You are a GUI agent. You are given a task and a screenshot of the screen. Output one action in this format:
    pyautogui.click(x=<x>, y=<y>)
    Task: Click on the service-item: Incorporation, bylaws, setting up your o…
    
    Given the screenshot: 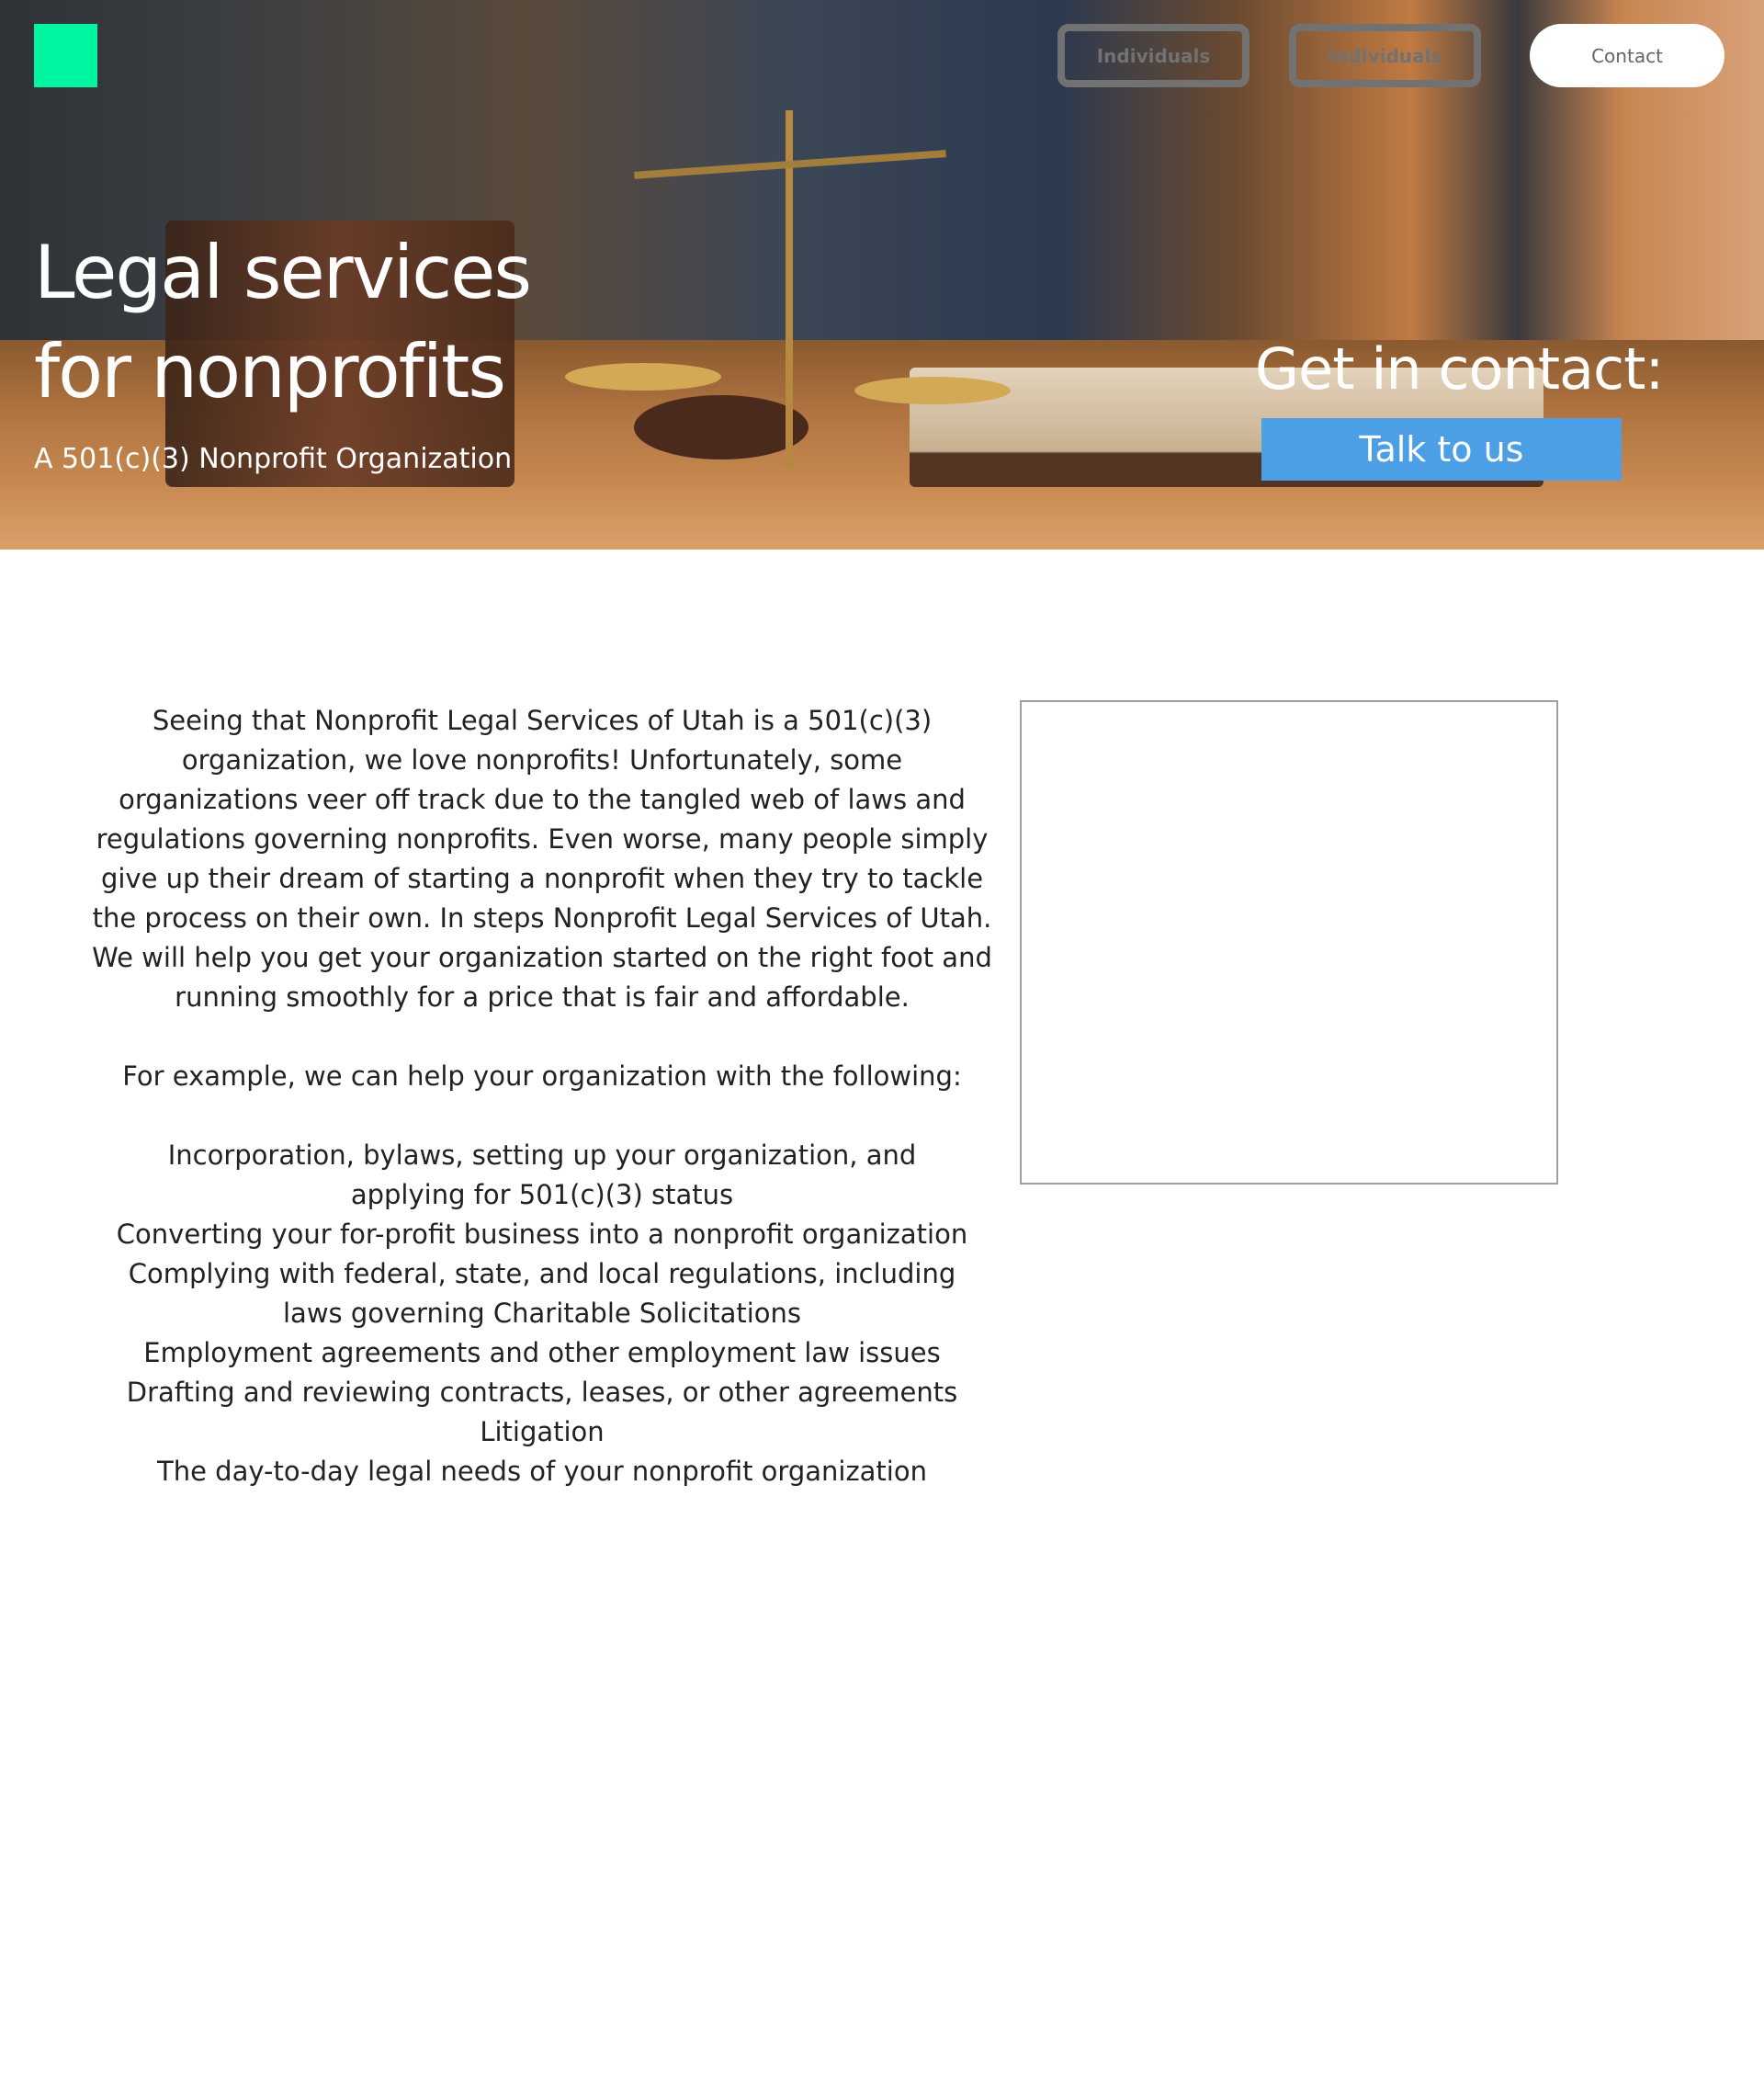 What is the action you would take?
    pyautogui.click(x=542, y=1174)
    